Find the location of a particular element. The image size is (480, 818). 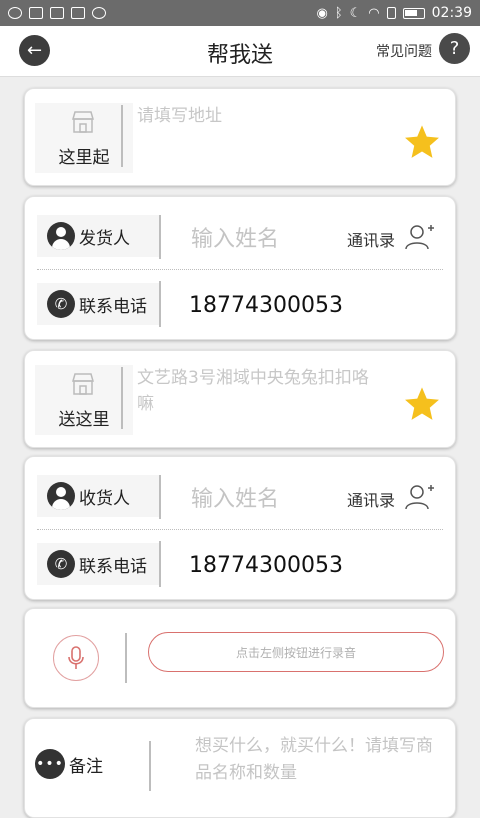

status-right-icons: ◉ ᛒ ☾ ◠ 02:39 is located at coordinates (394, 13).